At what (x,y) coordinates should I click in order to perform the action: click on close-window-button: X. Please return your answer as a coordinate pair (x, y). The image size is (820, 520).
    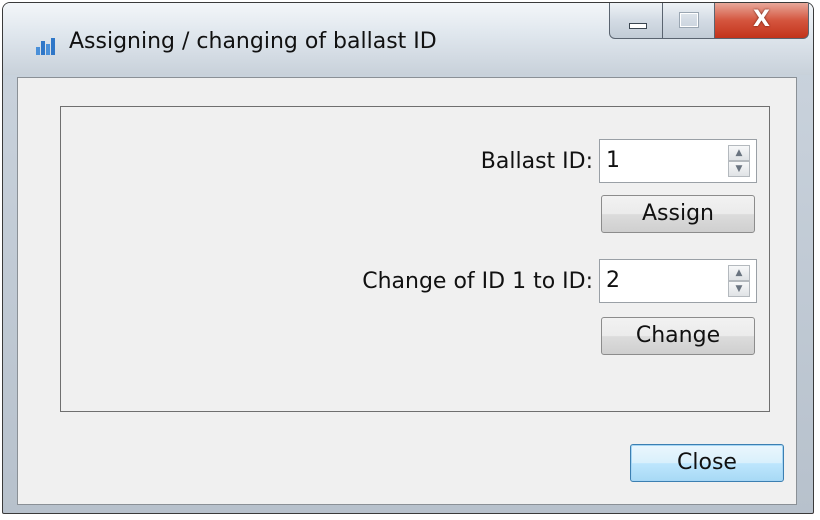
    Looking at the image, I should click on (762, 21).